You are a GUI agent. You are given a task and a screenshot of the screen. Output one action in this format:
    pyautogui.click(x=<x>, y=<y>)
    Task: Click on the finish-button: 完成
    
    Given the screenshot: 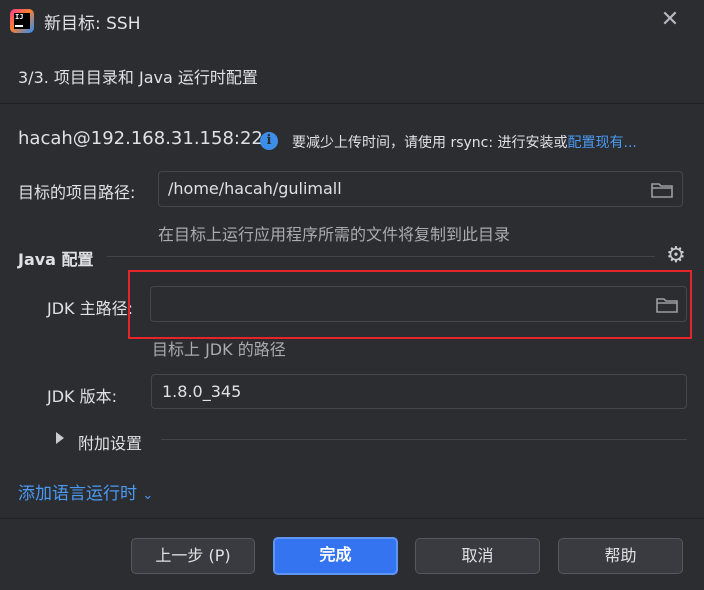 What is the action you would take?
    pyautogui.click(x=335, y=556)
    